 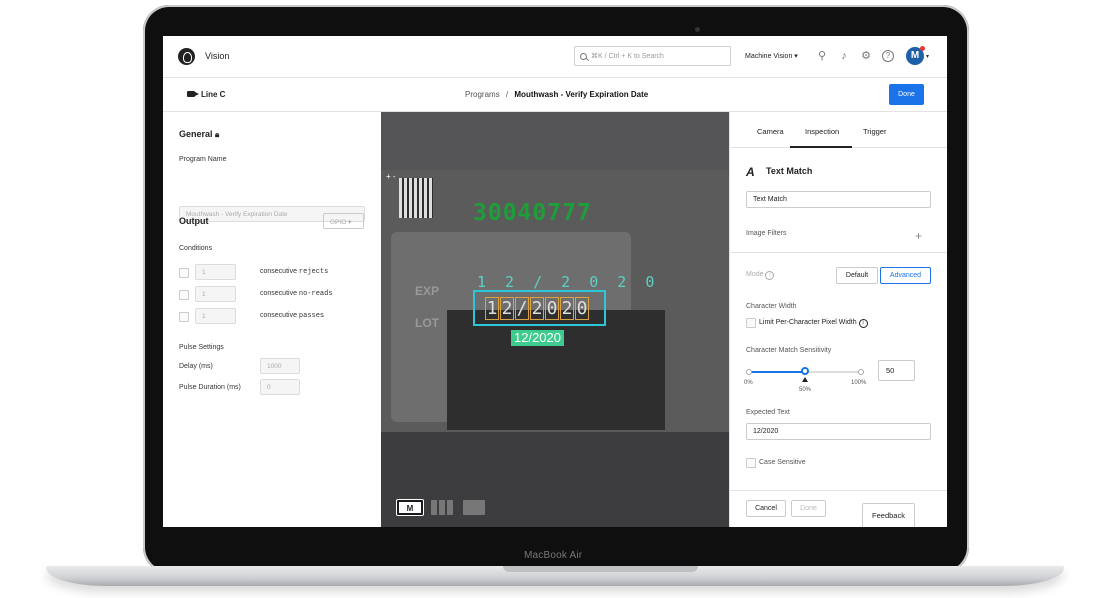 I want to click on limit-width-label: Limit Per-Character Pixel Width i, so click(x=813, y=323).